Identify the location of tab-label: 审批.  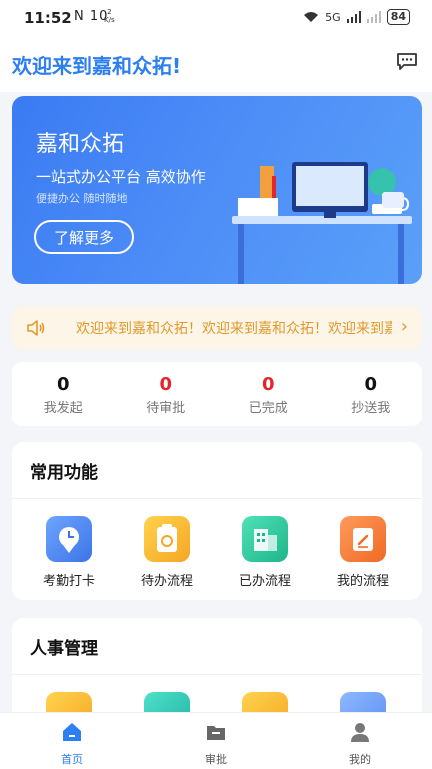
(216, 759).